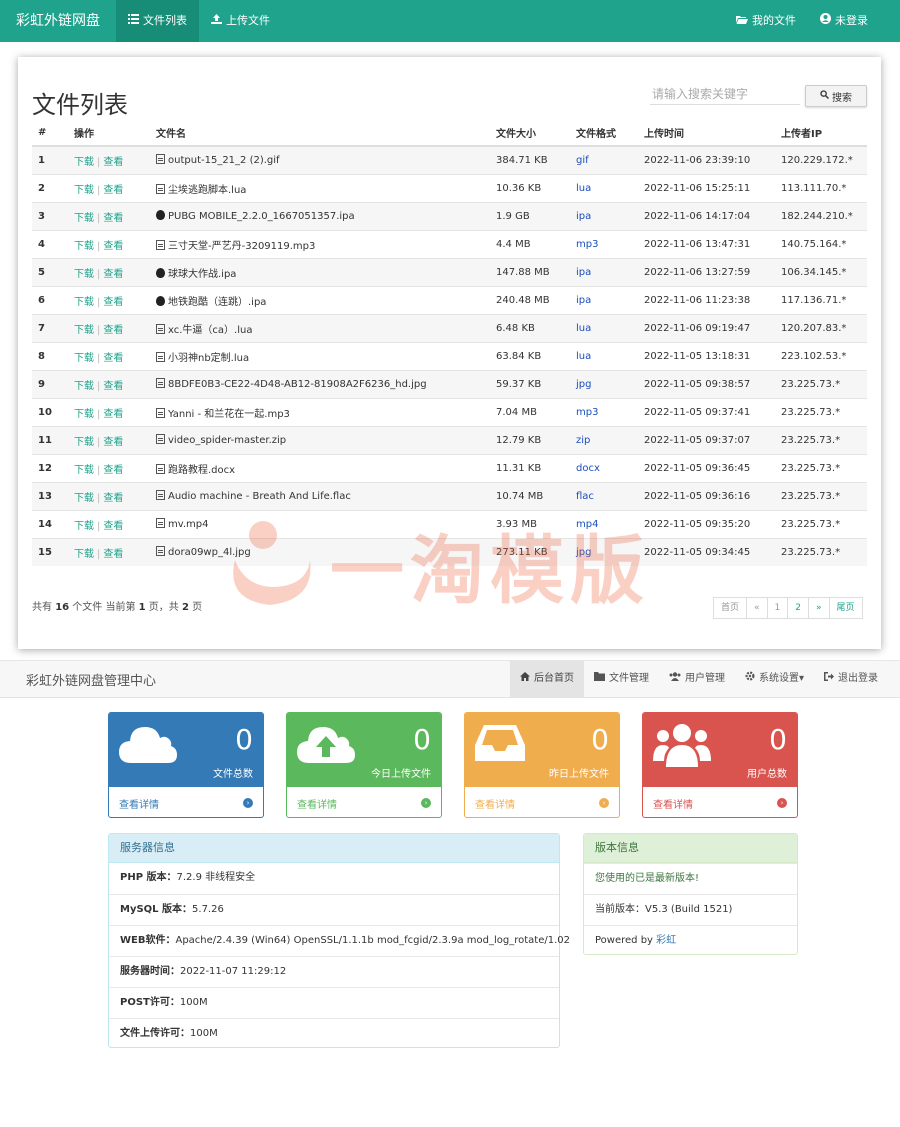  What do you see at coordinates (320, 411) in the screenshot?
I see `row-filename: Yanni - 和兰花在一起.mp3` at bounding box center [320, 411].